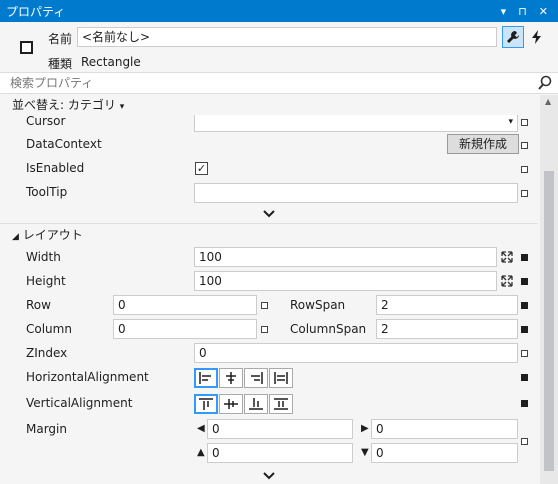 The width and height of the screenshot is (558, 484). What do you see at coordinates (548, 101) in the screenshot?
I see `scroll-up-icon: ▲` at bounding box center [548, 101].